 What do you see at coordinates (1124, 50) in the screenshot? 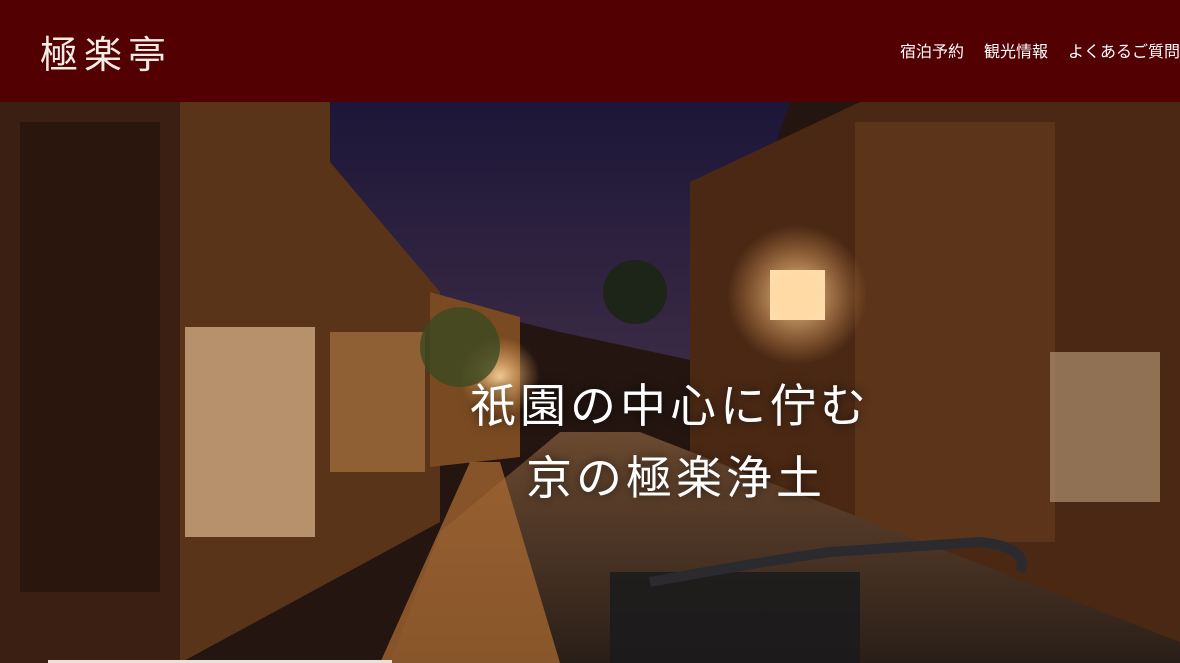
I see `nav-item-faq: よくあるご質問` at bounding box center [1124, 50].